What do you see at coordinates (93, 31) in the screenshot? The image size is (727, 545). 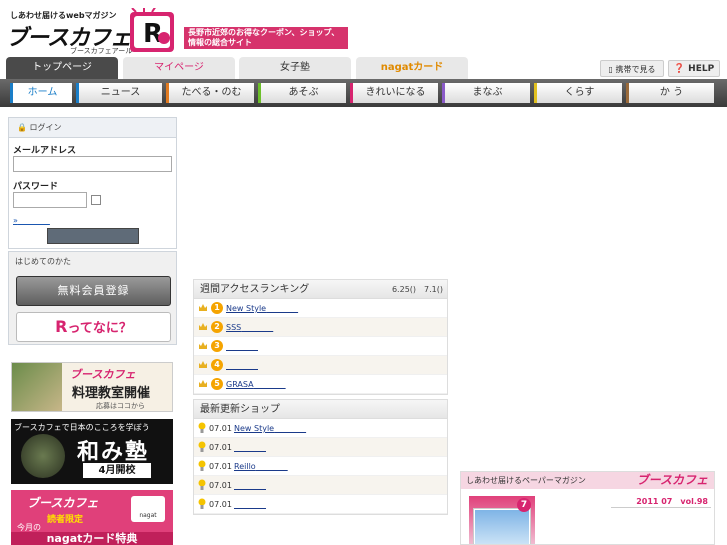 I see `site-logo: しあわせ届けるwebマガジン ブースカフェ ブースカフェアール R` at bounding box center [93, 31].